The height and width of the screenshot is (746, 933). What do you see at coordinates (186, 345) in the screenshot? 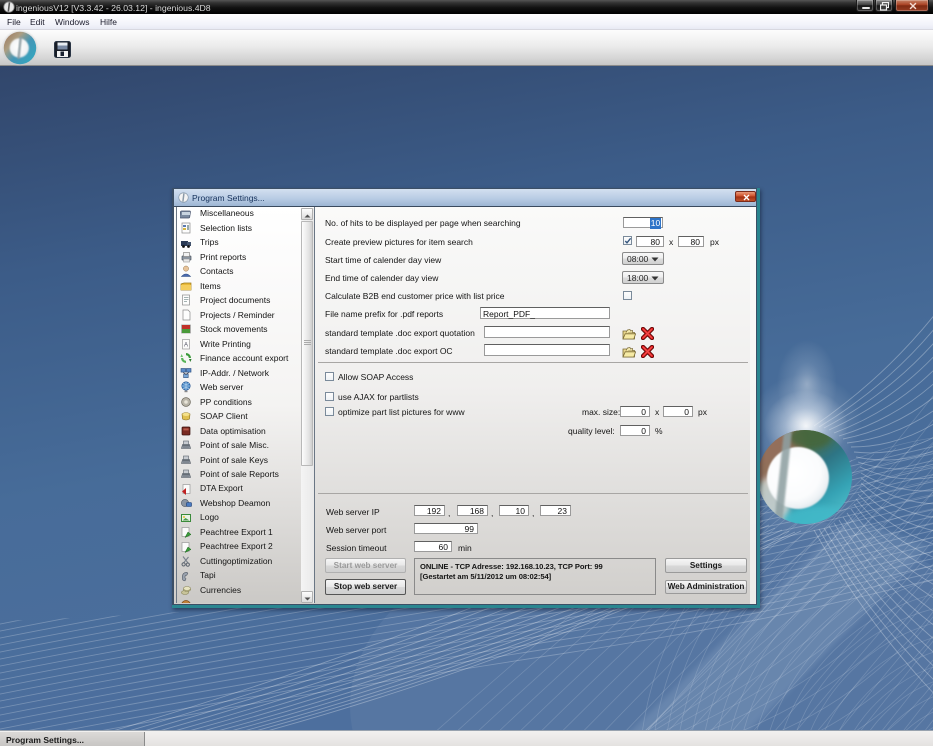
I see `svg-text: A` at bounding box center [186, 345].